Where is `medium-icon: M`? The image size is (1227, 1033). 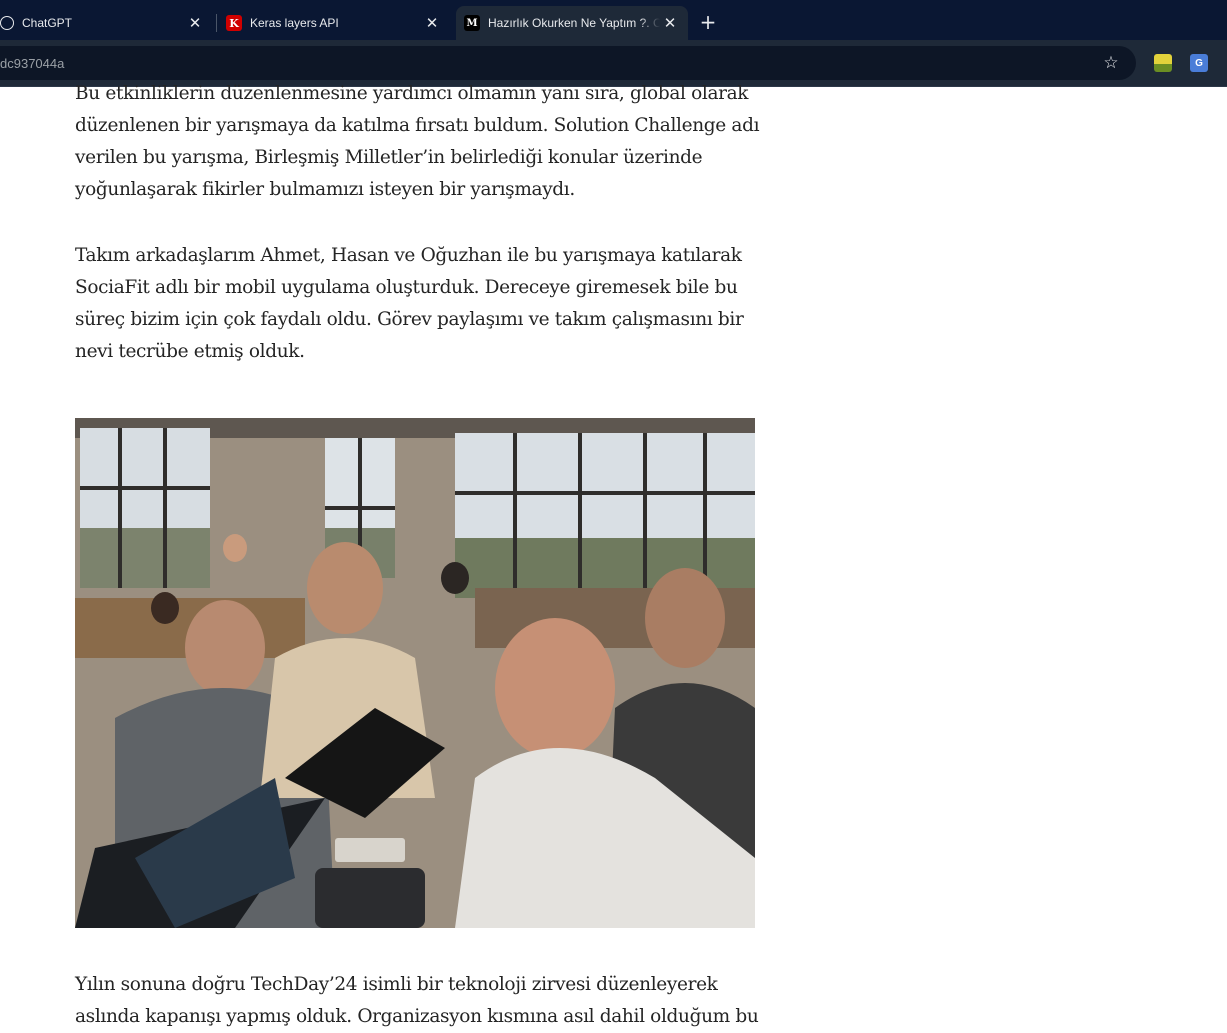 medium-icon: M is located at coordinates (472, 23).